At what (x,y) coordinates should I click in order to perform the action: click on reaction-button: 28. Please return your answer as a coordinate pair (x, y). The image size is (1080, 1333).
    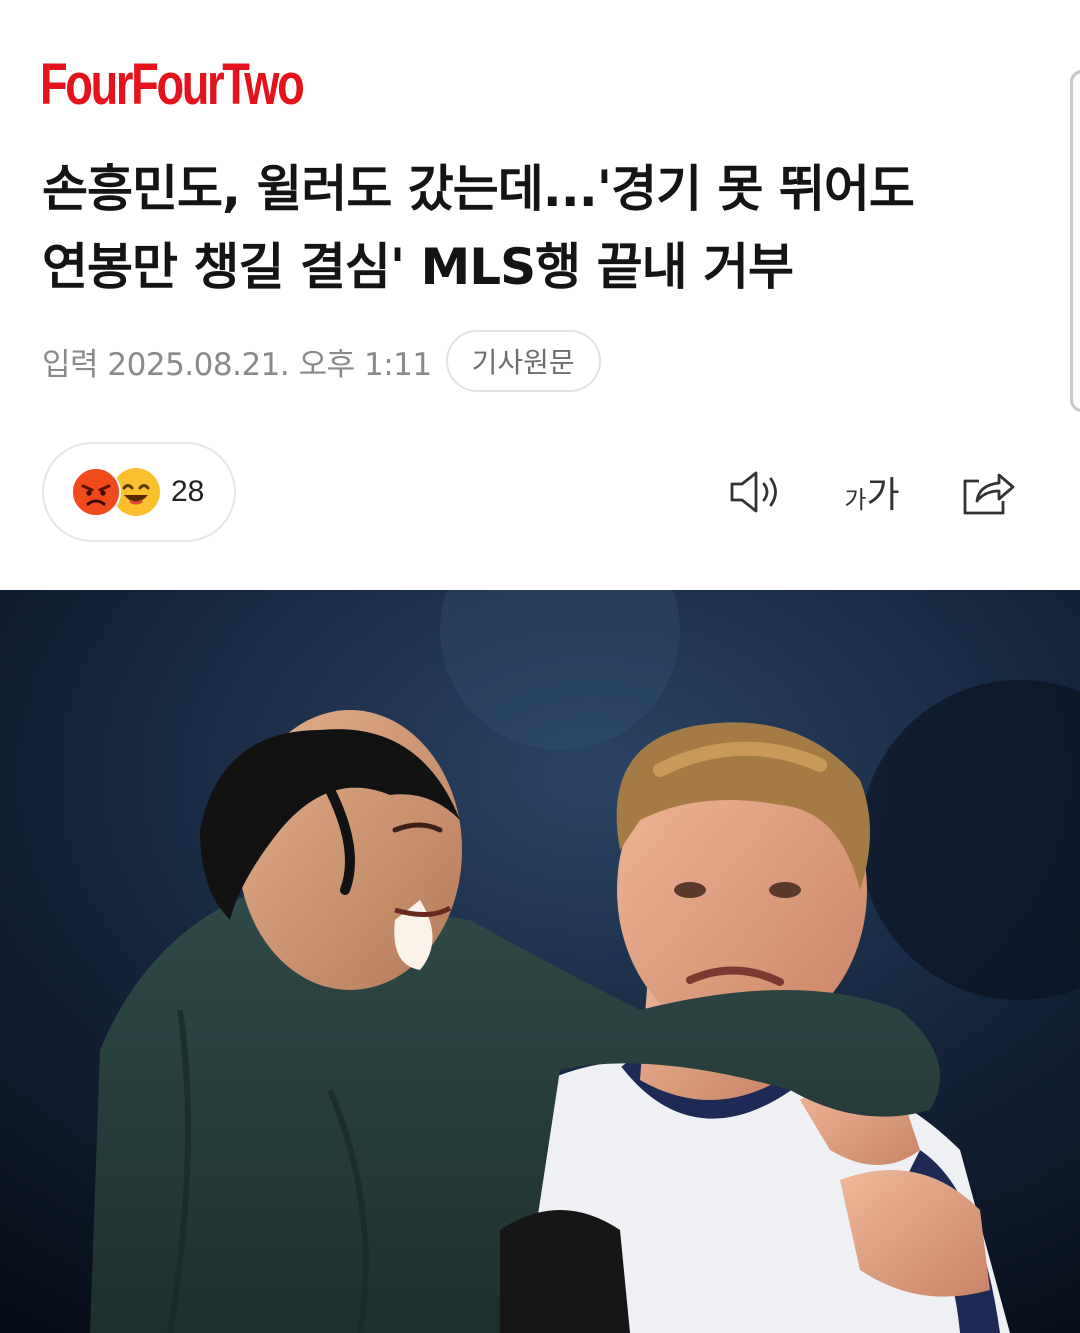
    Looking at the image, I should click on (139, 492).